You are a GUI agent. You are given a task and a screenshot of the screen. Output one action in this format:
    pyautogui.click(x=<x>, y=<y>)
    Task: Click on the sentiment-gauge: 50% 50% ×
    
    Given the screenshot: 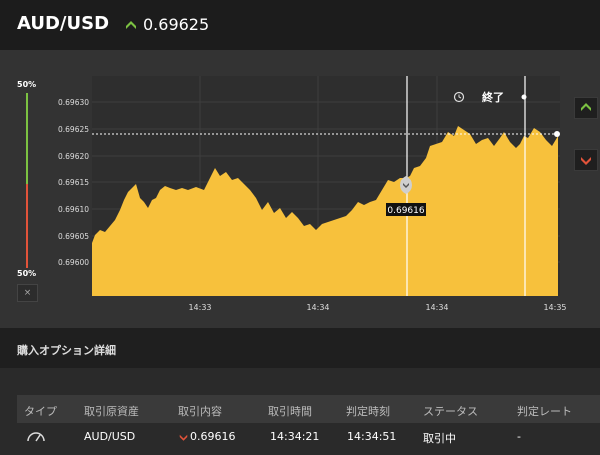 What is the action you would take?
    pyautogui.click(x=27, y=215)
    